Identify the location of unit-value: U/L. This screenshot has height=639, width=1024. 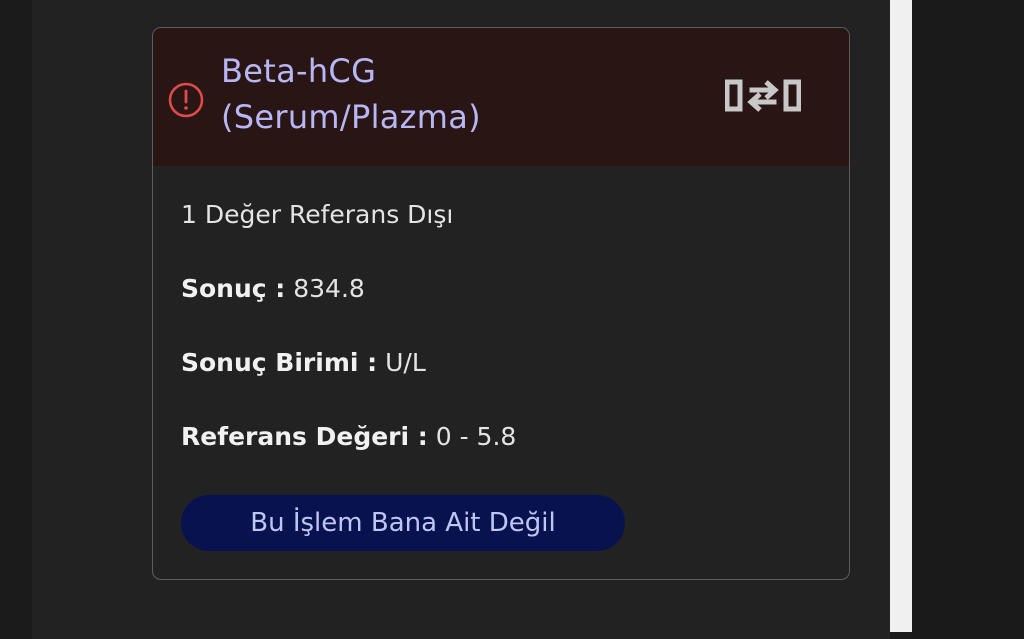
(405, 362).